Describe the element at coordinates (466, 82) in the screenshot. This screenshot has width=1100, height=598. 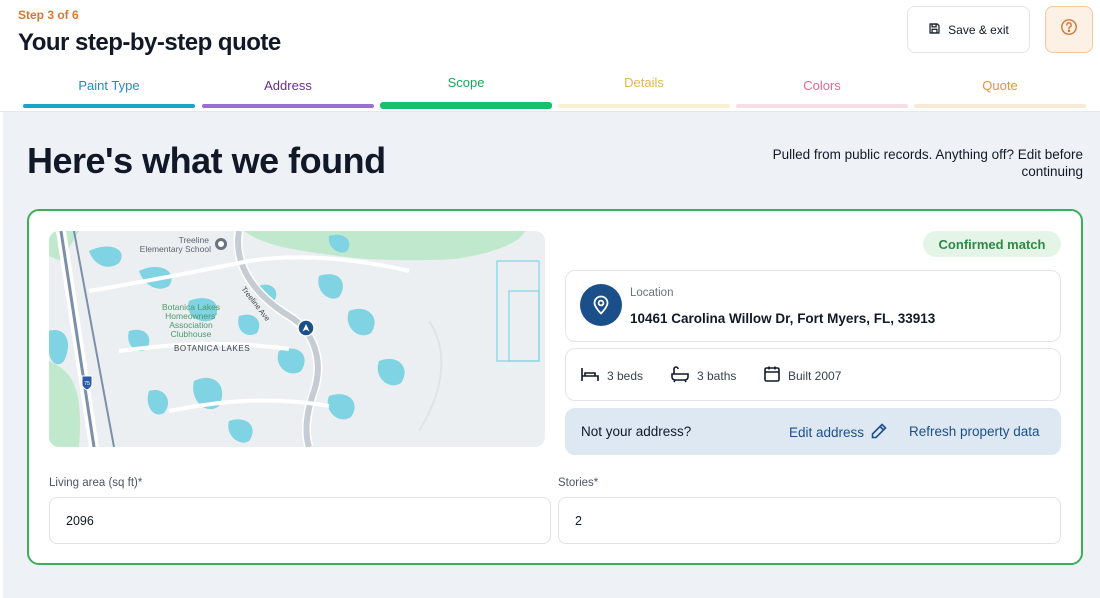
I see `step-label: Scope` at that location.